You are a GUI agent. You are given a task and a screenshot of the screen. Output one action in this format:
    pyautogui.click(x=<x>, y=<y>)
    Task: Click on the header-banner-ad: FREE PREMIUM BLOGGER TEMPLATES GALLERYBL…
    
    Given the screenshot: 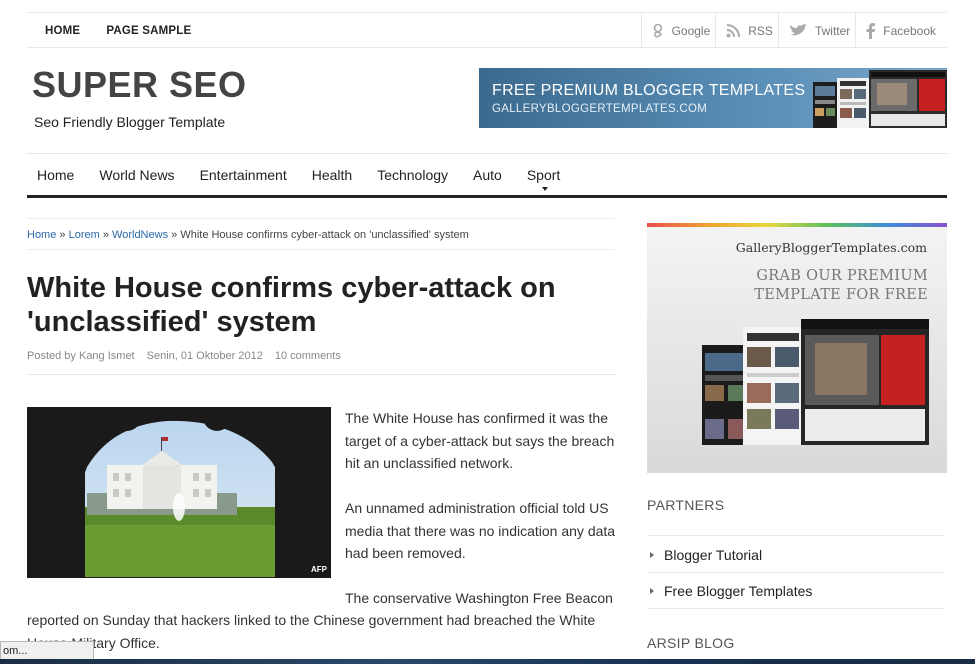 What is the action you would take?
    pyautogui.click(x=713, y=98)
    